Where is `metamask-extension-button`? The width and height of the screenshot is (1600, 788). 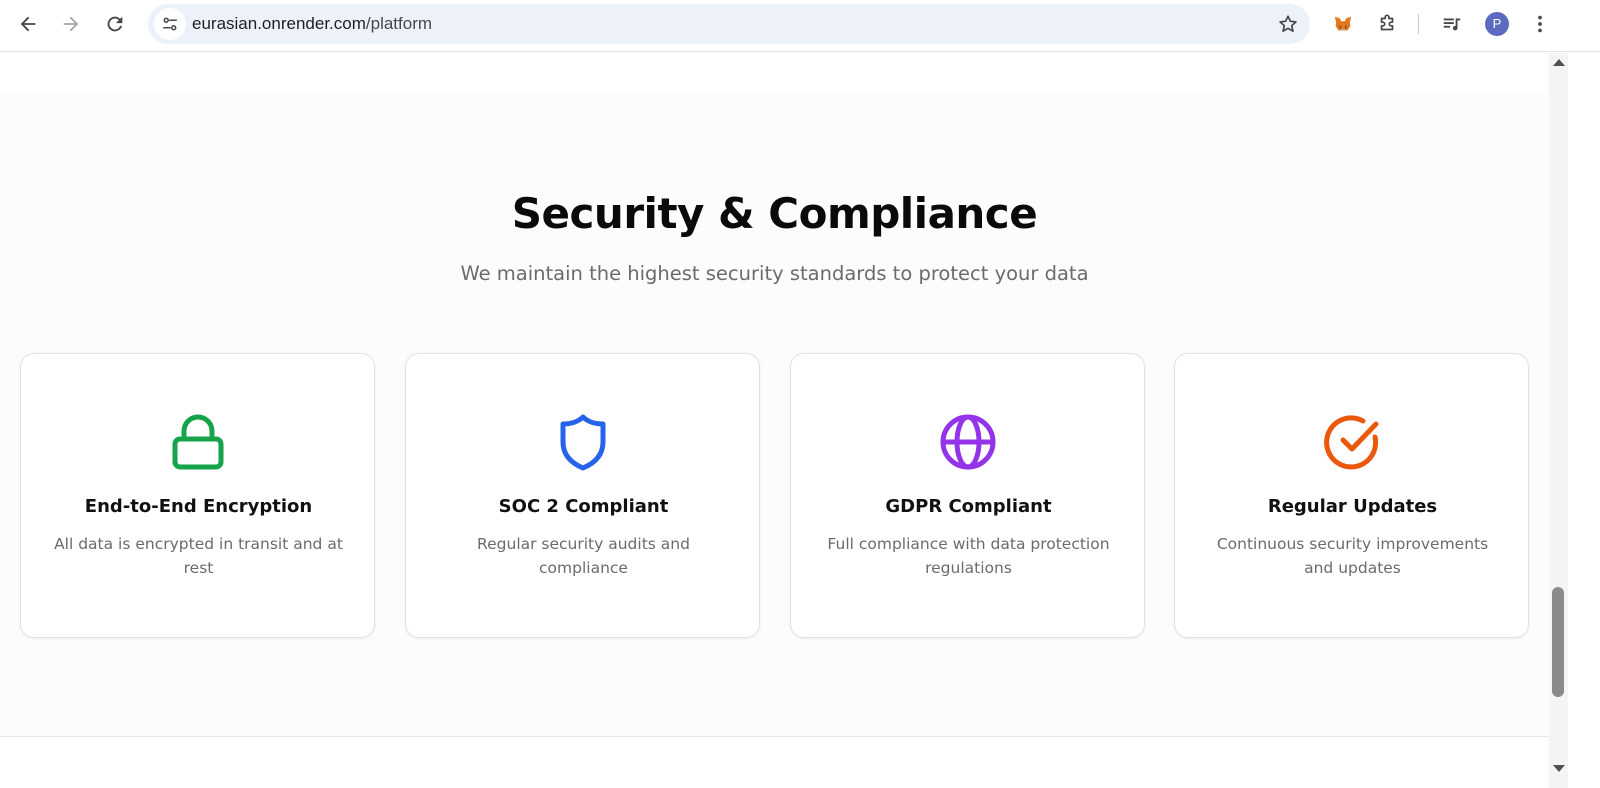
metamask-extension-button is located at coordinates (1343, 24).